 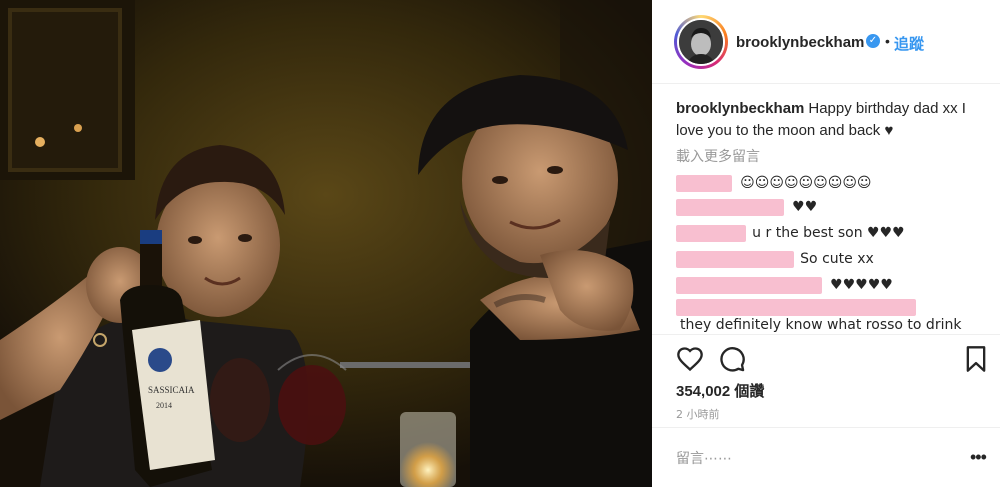 What do you see at coordinates (749, 391) in the screenshot?
I see `likes-label: 個讚` at bounding box center [749, 391].